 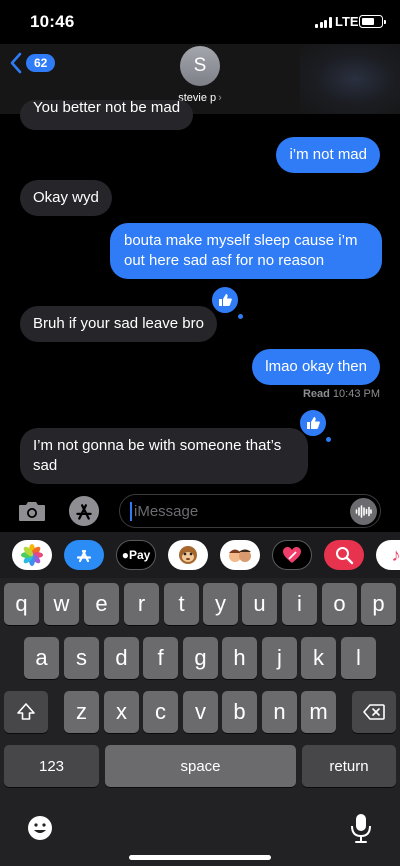 I want to click on music-app-icon: ♪, so click(x=388, y=555).